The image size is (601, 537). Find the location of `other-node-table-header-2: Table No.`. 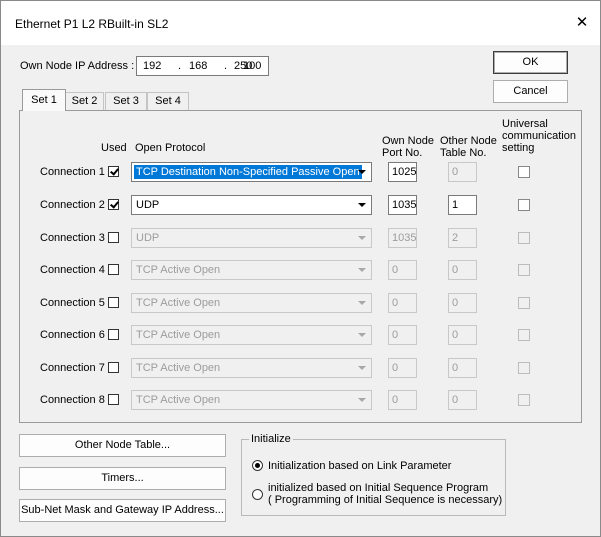

other-node-table-header-2: Table No. is located at coordinates (463, 153).